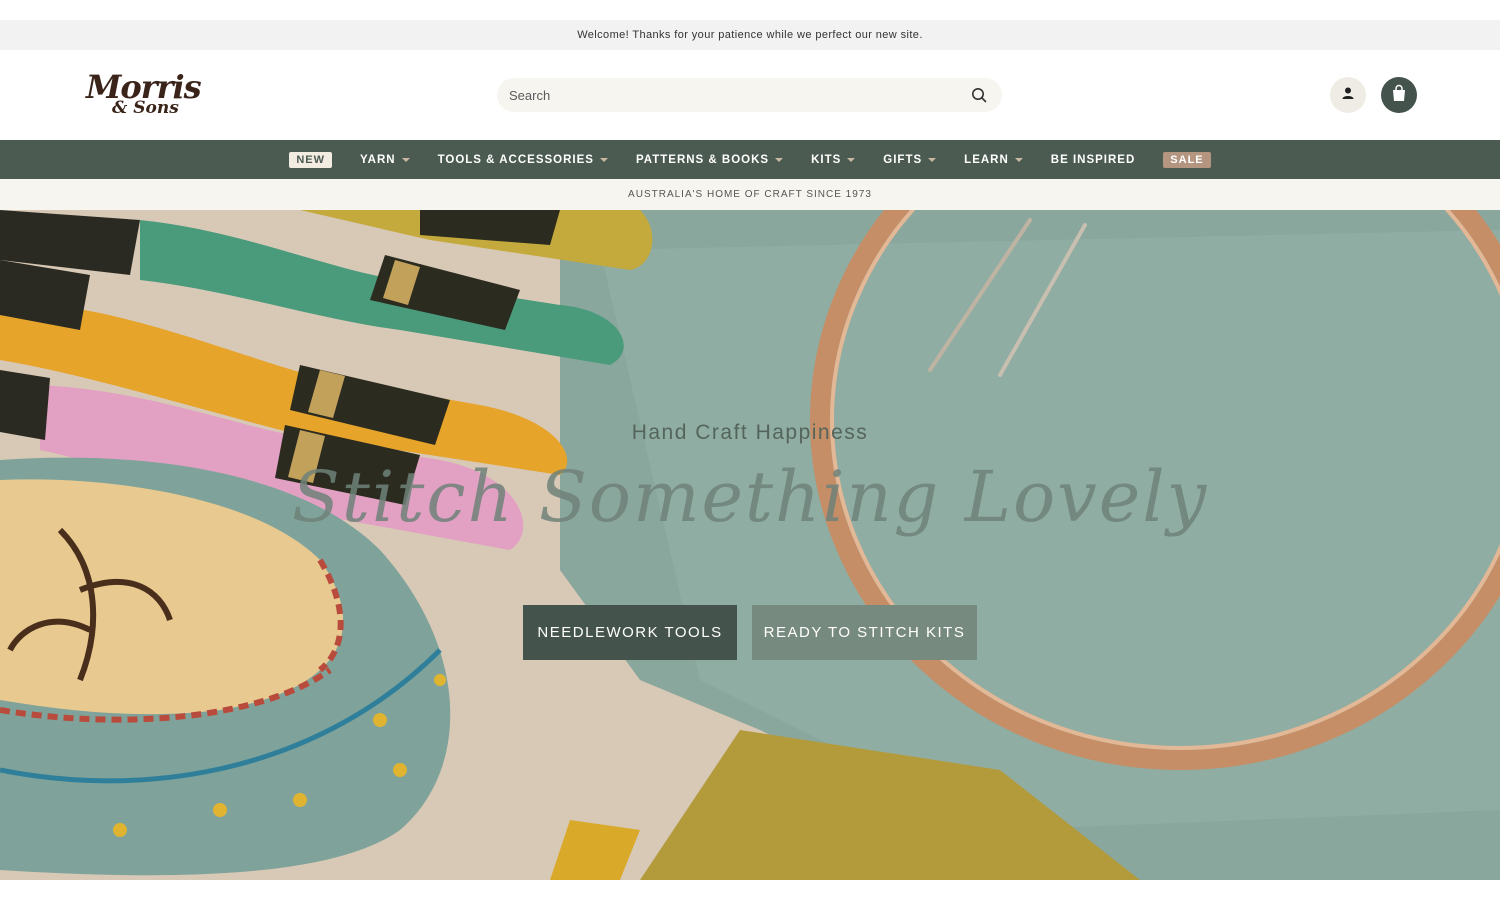 The width and height of the screenshot is (1500, 900). What do you see at coordinates (826, 159) in the screenshot?
I see `nav-item-label: KITS` at bounding box center [826, 159].